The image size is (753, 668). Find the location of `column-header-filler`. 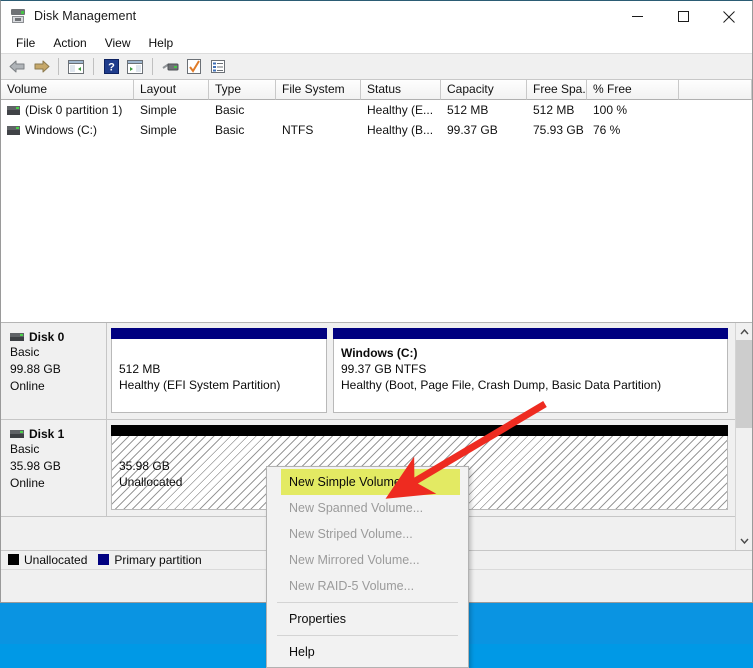

column-header-filler is located at coordinates (715, 90).